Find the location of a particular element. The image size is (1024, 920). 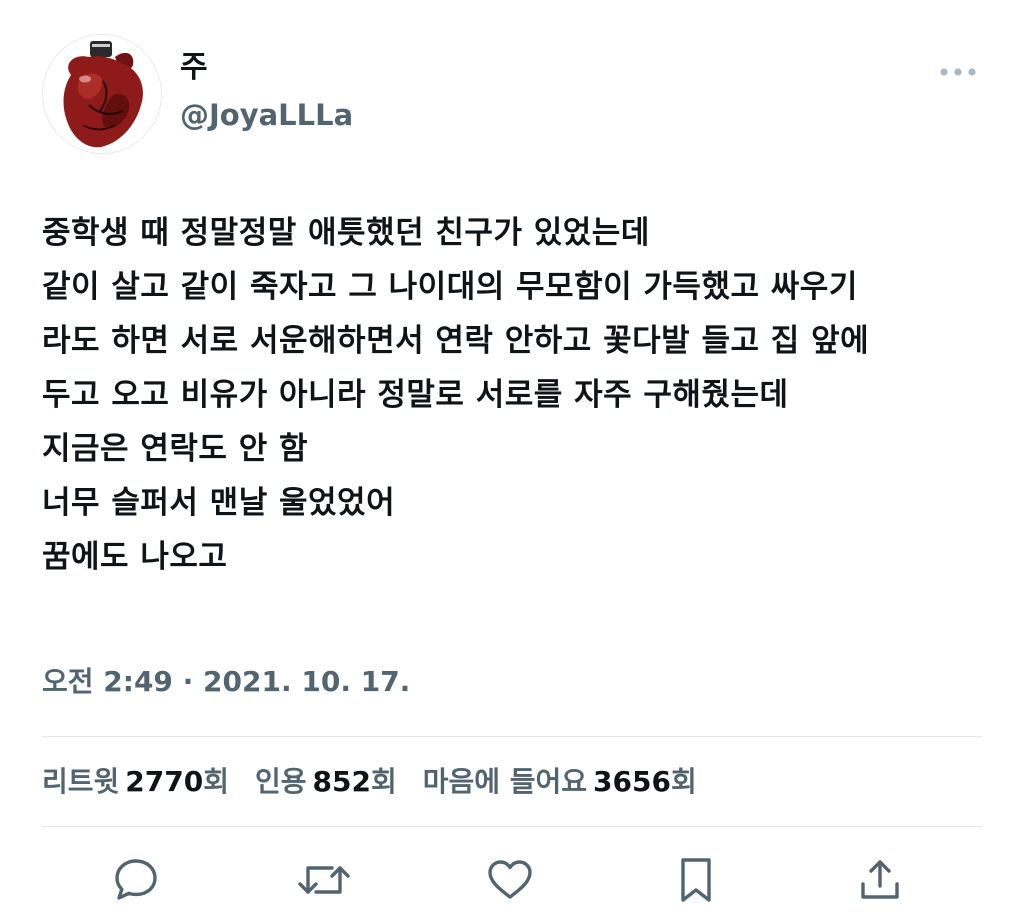

likes-count: 3656 is located at coordinates (632, 781).